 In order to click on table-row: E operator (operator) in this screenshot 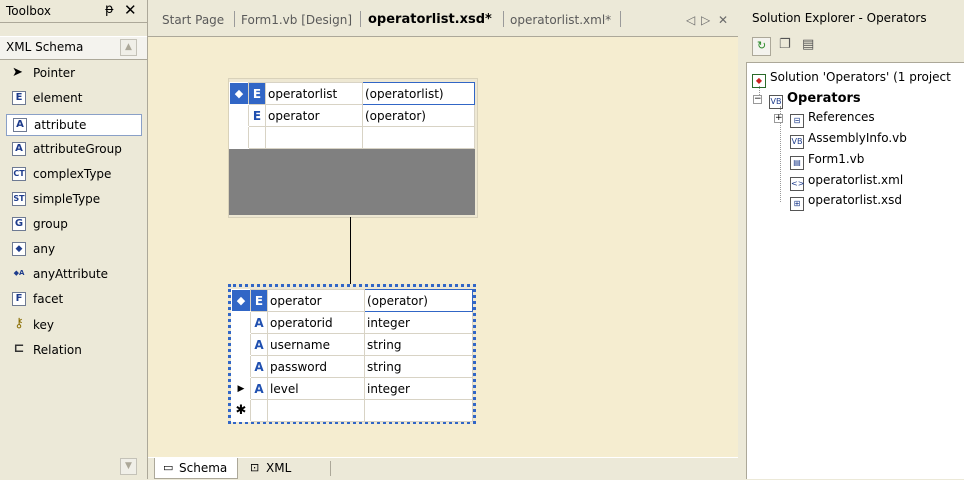, I will do `click(352, 115)`.